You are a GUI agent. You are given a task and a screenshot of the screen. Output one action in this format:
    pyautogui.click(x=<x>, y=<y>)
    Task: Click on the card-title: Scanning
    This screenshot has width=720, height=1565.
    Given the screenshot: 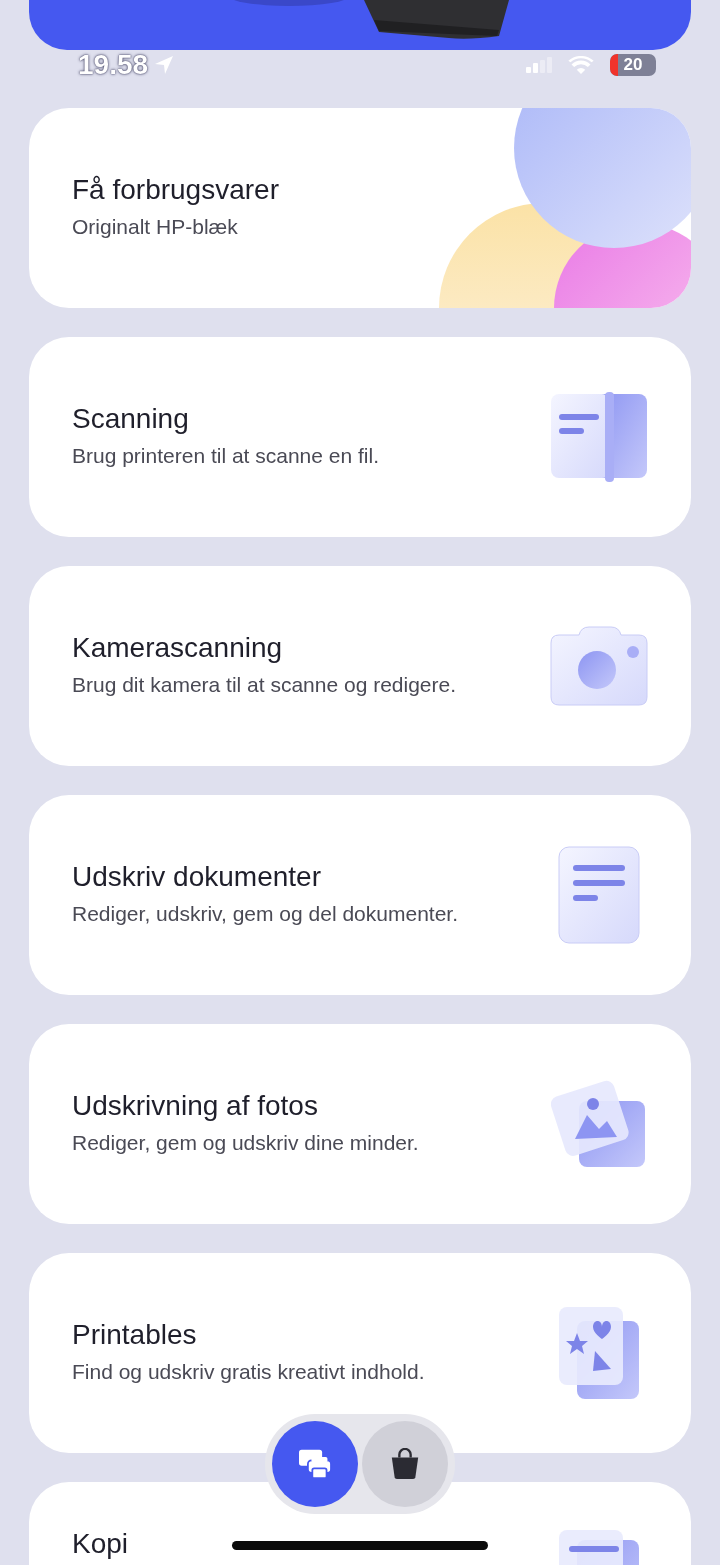 What is the action you would take?
    pyautogui.click(x=130, y=418)
    